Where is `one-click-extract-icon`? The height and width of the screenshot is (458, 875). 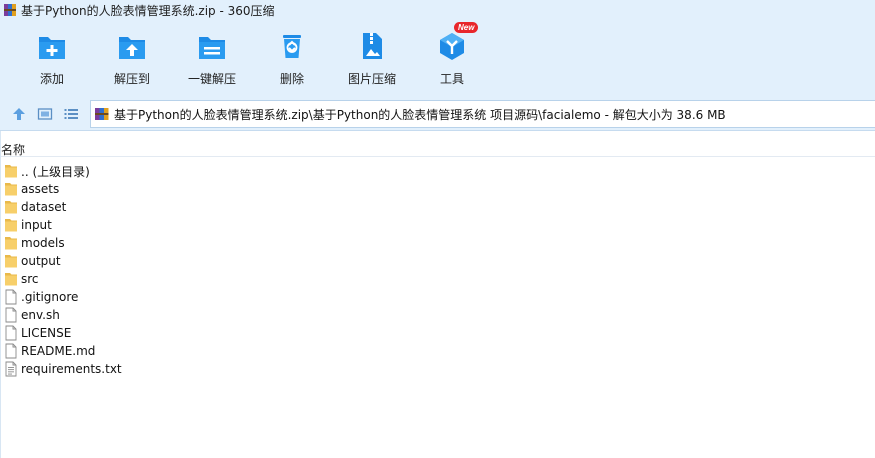 one-click-extract-icon is located at coordinates (212, 48).